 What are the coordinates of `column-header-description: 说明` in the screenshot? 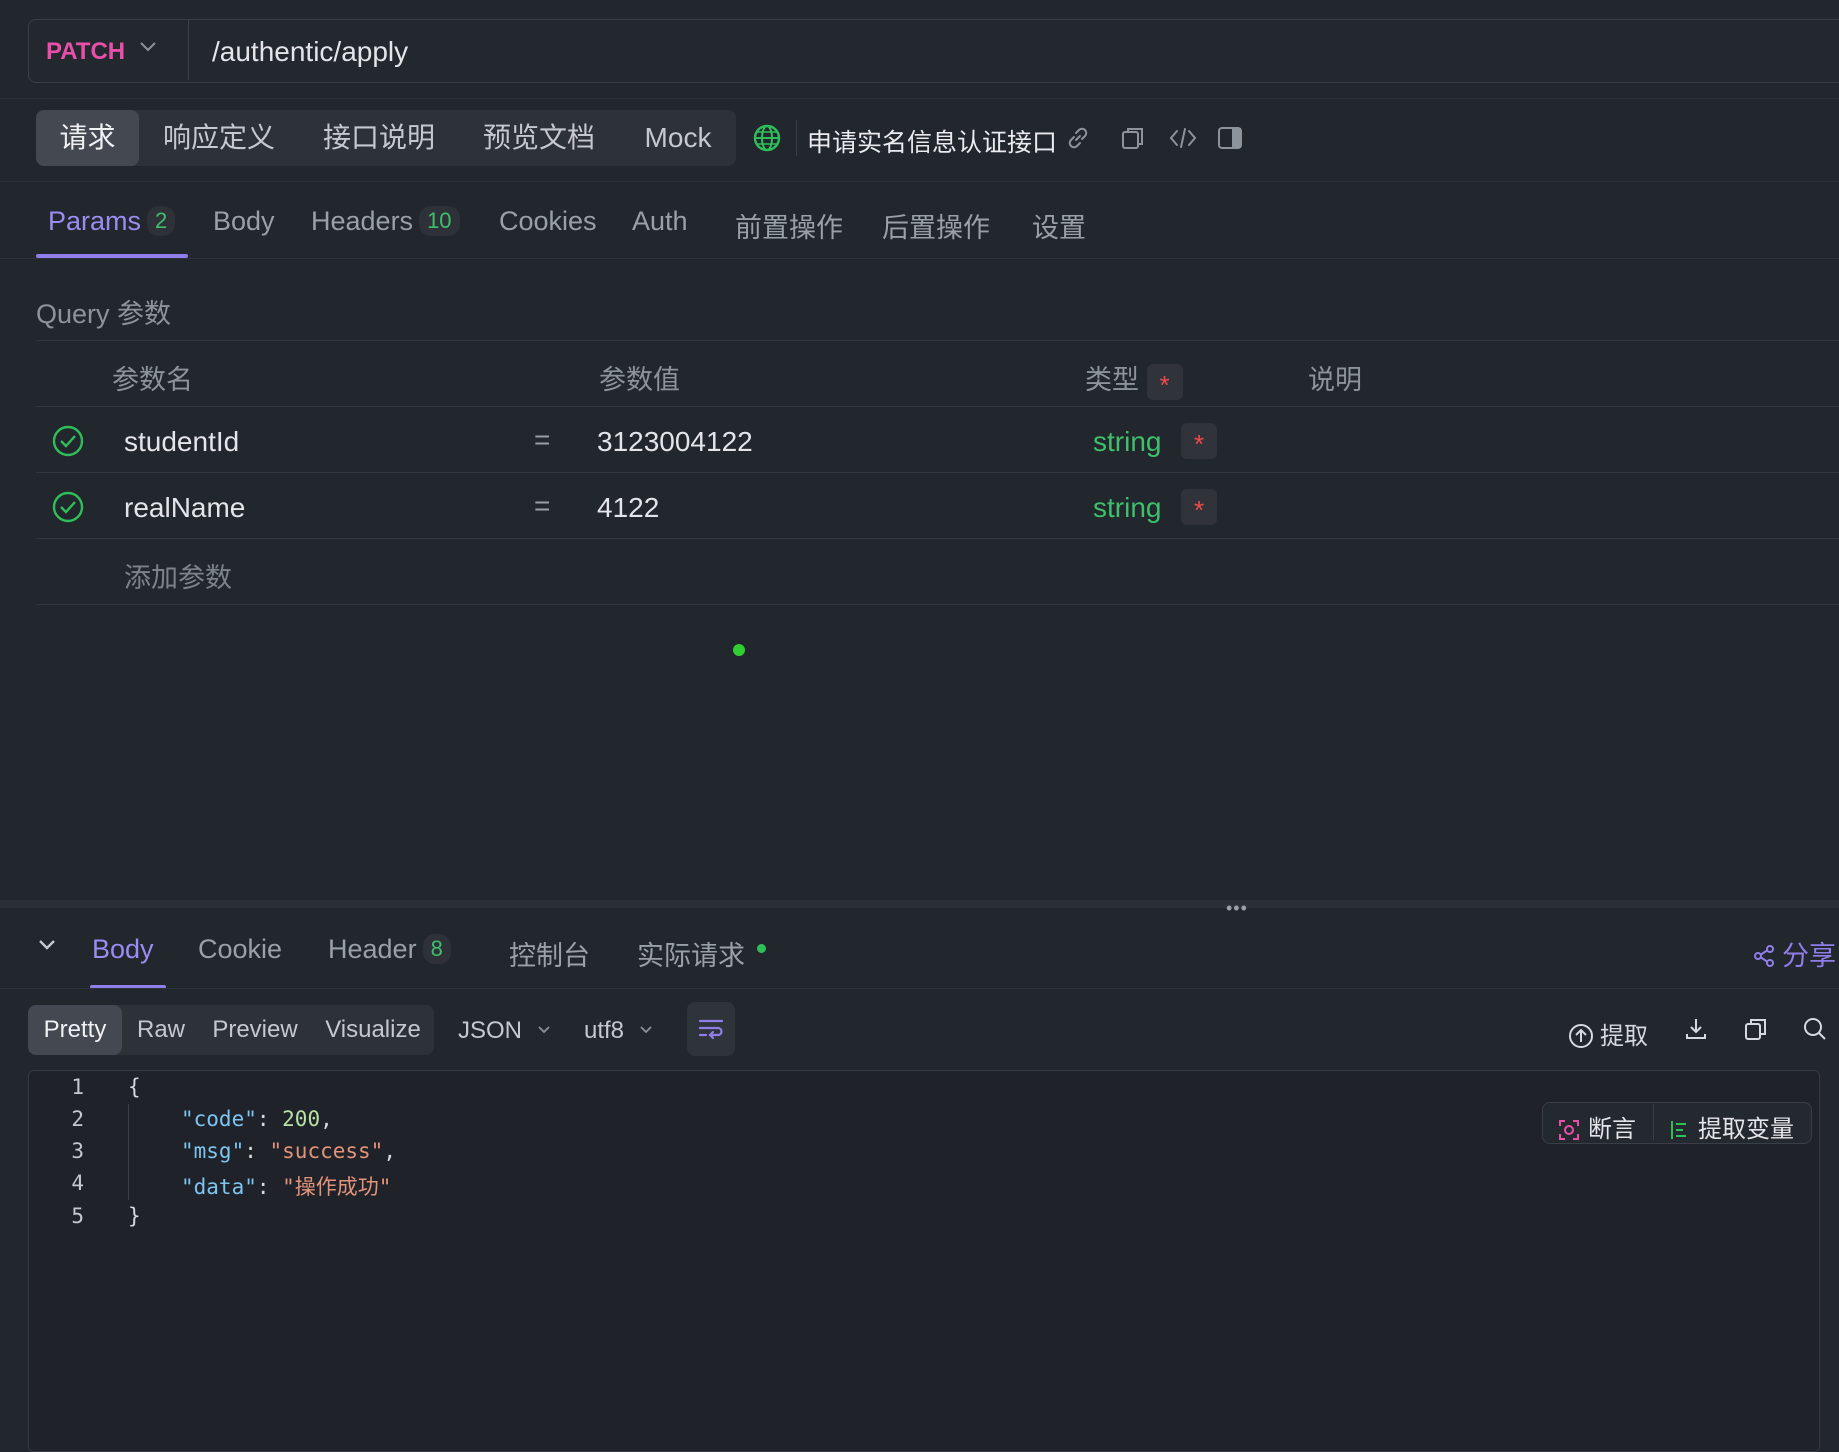 It's located at (1335, 380).